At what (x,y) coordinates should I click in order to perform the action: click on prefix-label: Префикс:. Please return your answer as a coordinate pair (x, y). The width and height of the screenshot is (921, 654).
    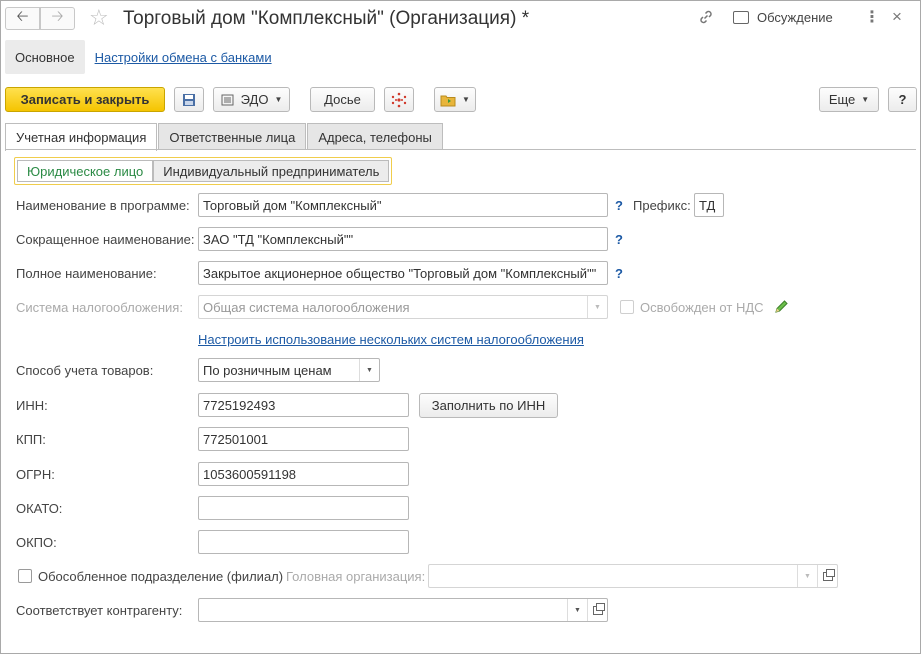
    Looking at the image, I should click on (662, 205).